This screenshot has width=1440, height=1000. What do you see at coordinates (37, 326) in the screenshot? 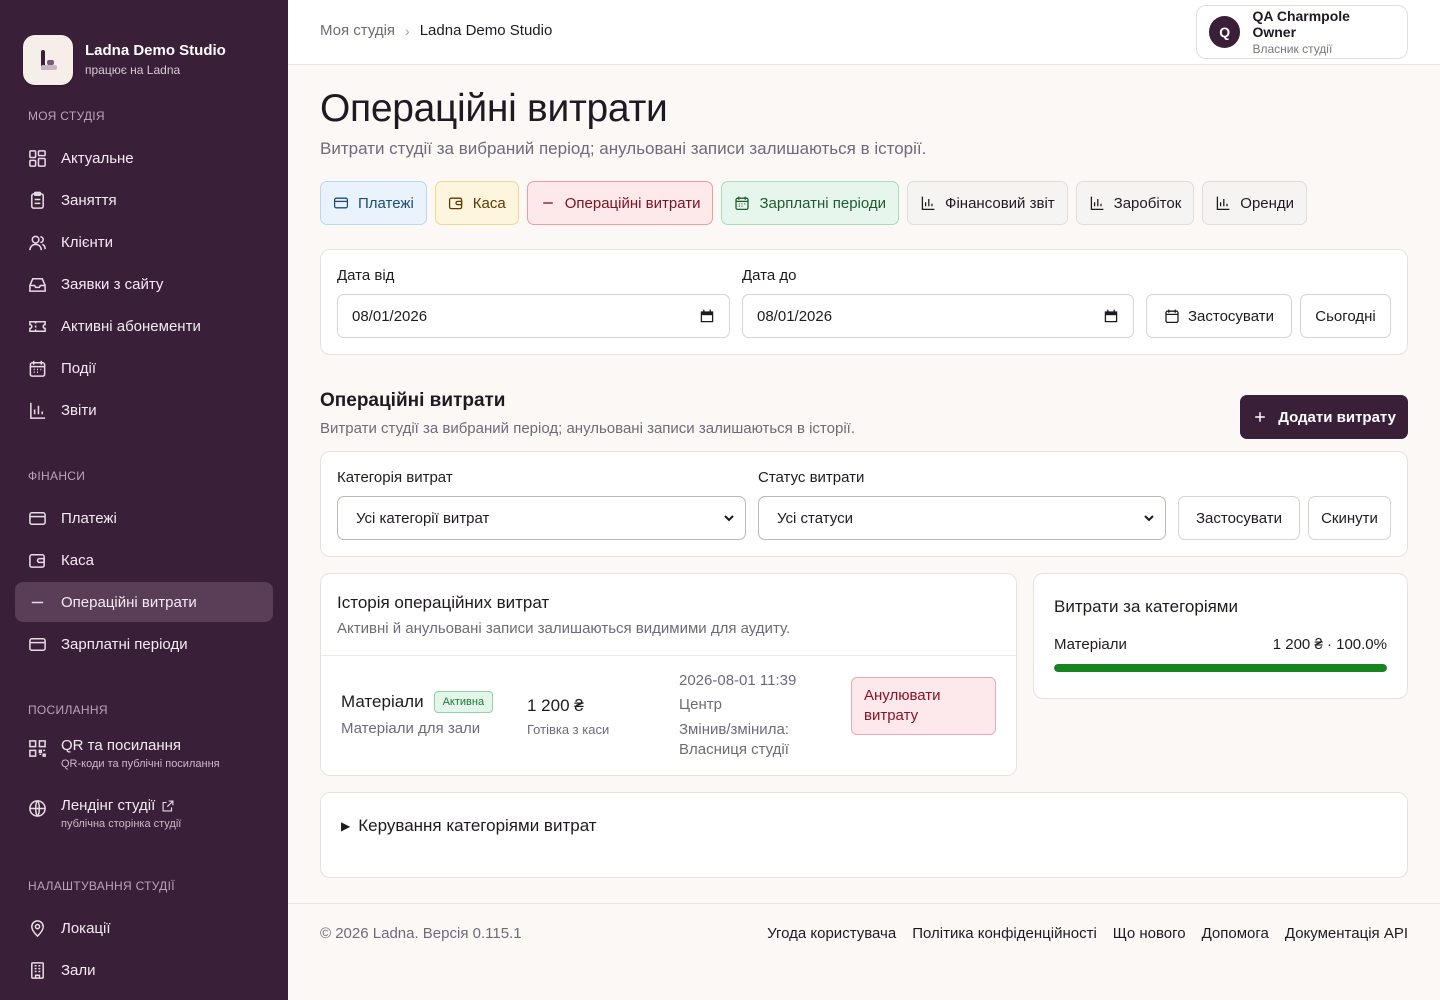
I see `ticket-icon` at bounding box center [37, 326].